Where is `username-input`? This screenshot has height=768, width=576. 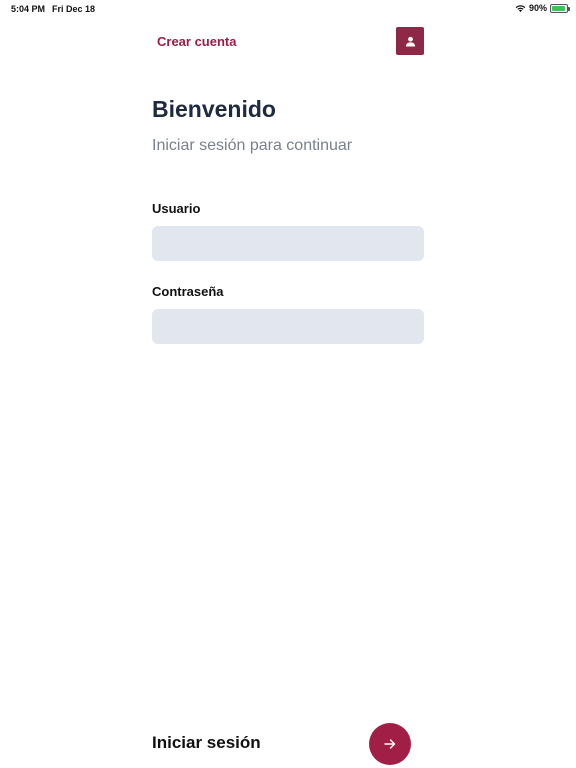 username-input is located at coordinates (288, 243).